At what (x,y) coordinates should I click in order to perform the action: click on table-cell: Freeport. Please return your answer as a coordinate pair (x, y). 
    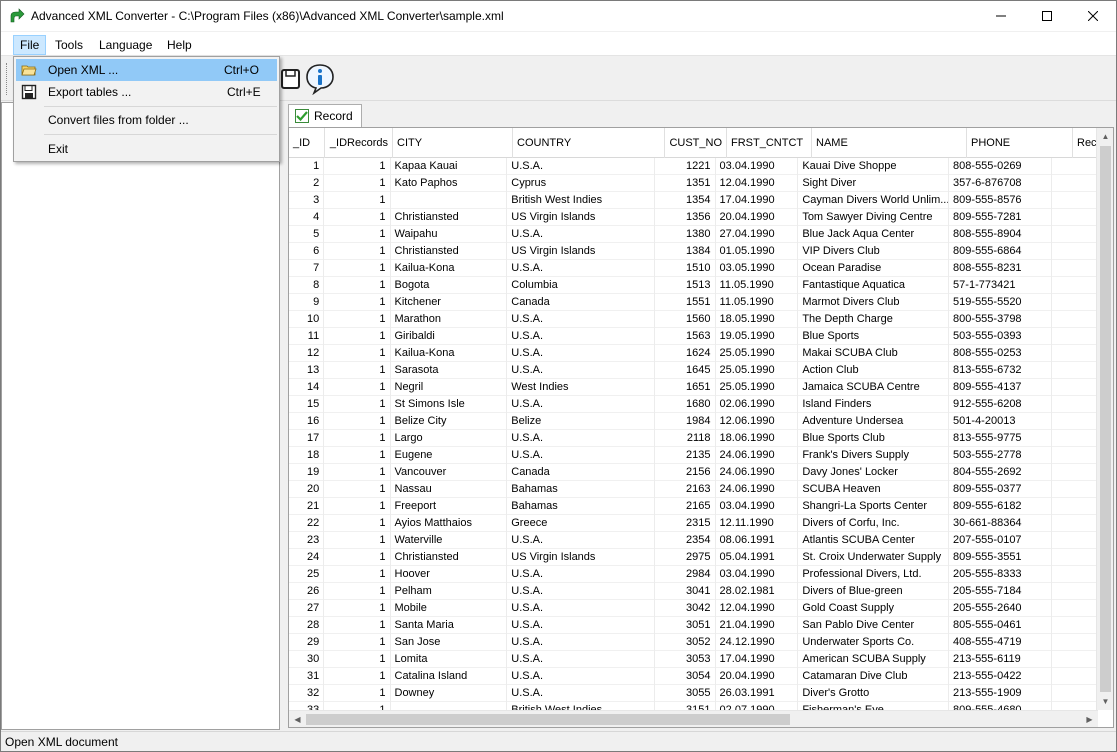
    Looking at the image, I should click on (449, 506).